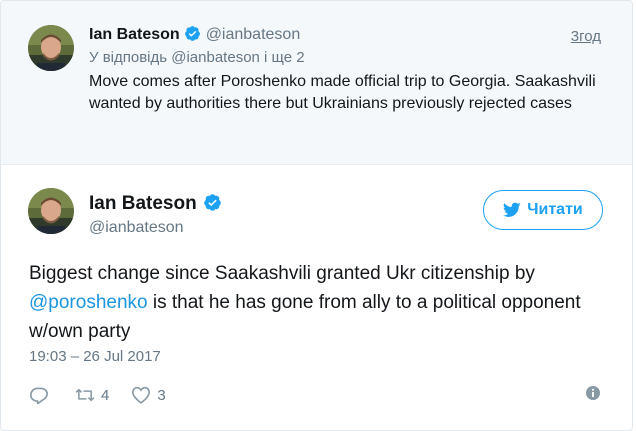 Image resolution: width=636 pixels, height=431 pixels. Describe the element at coordinates (512, 209) in the screenshot. I see `twitter-bird-icon` at that location.